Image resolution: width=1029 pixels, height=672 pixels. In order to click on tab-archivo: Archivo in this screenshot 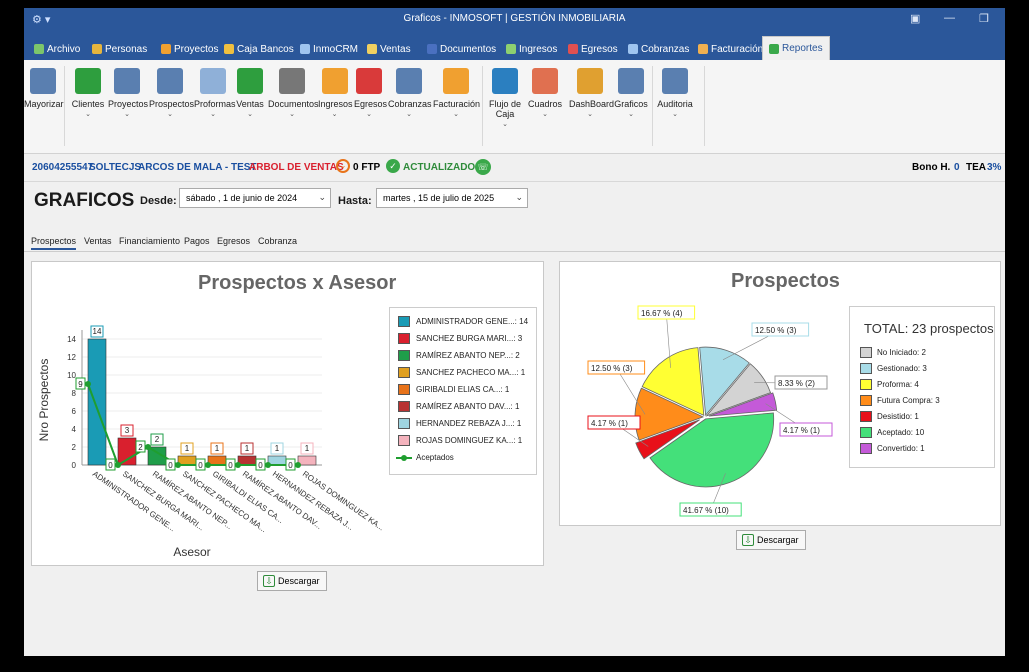, I will do `click(57, 49)`.